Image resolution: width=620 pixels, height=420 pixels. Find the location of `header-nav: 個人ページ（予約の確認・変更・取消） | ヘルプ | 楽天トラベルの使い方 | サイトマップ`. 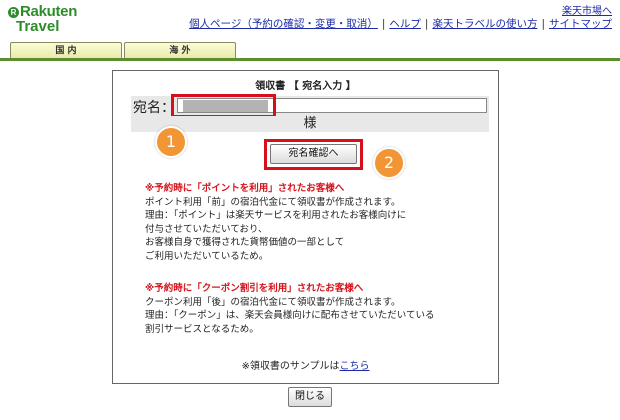

header-nav: 個人ページ（予約の確認・変更・取消） | ヘルプ | 楽天トラベルの使い方 | サイトマップ is located at coordinates (400, 24).